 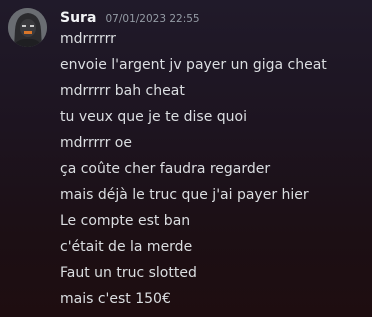 What do you see at coordinates (213, 276) in the screenshot?
I see `message-text: Faut un truc slotted` at bounding box center [213, 276].